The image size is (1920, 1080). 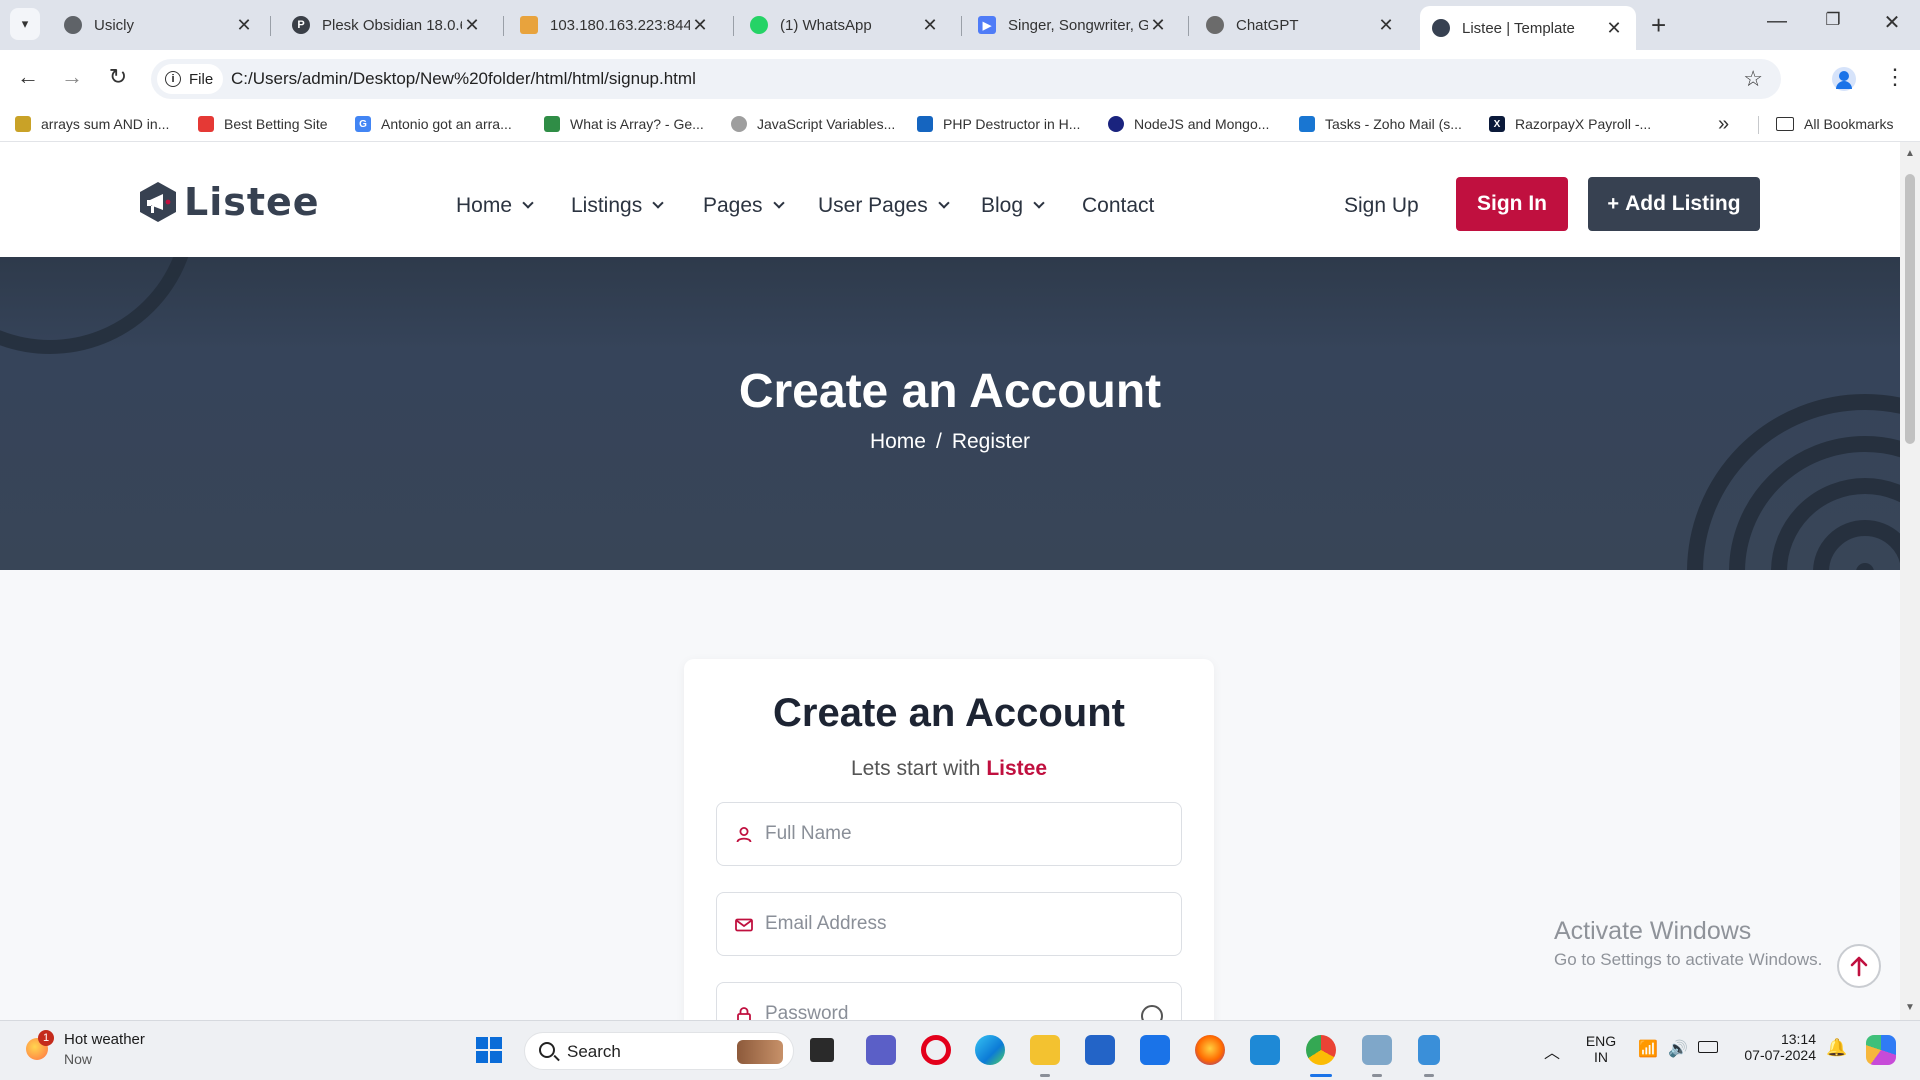 What do you see at coordinates (822, 1050) in the screenshot?
I see `task-view-icon` at bounding box center [822, 1050].